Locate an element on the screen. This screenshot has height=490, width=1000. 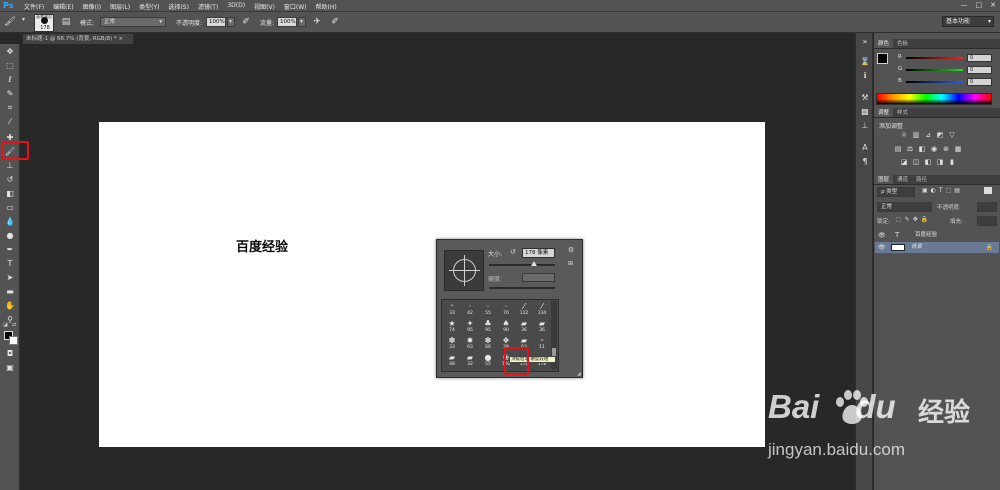
opacity-input: 100% is located at coordinates (216, 22).